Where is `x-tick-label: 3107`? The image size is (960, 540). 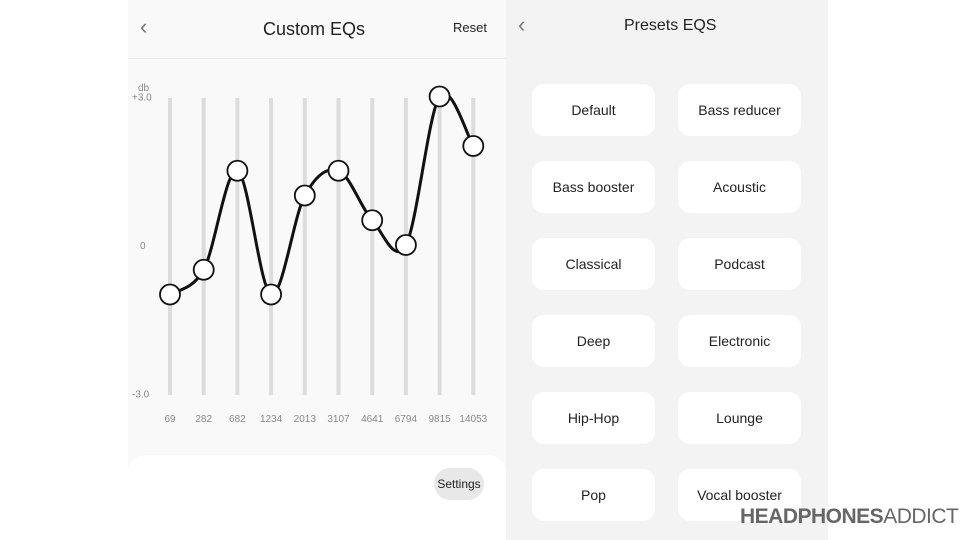
x-tick-label: 3107 is located at coordinates (338, 419).